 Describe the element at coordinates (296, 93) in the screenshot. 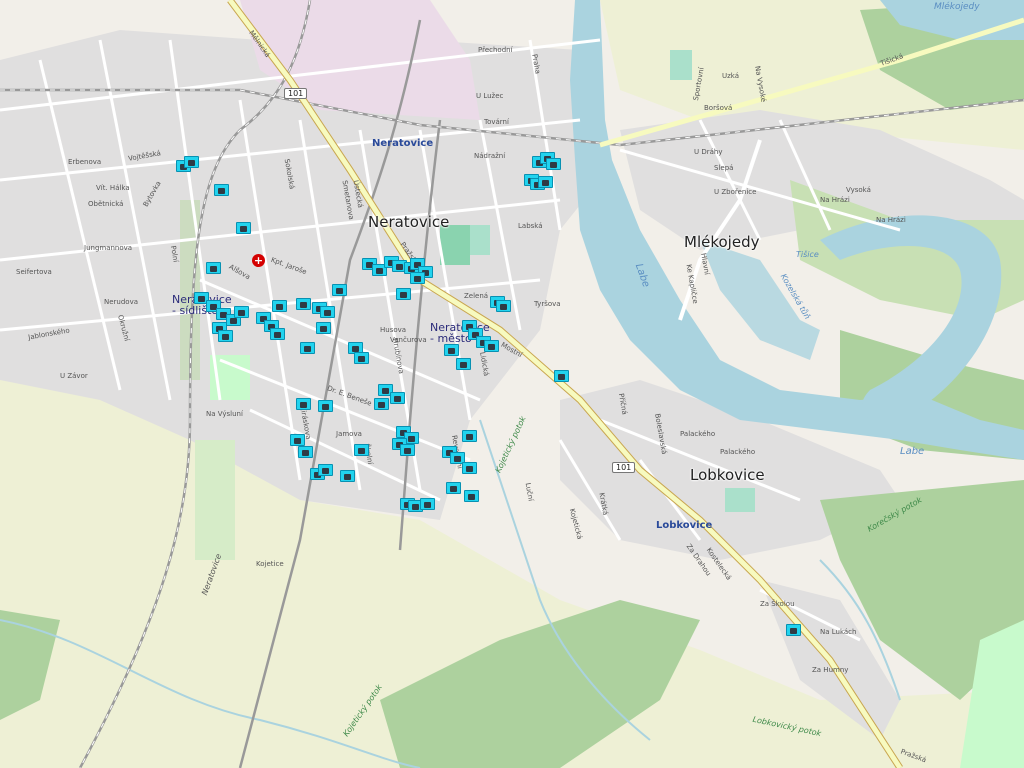

I see `road-shield-101-north: 101` at that location.